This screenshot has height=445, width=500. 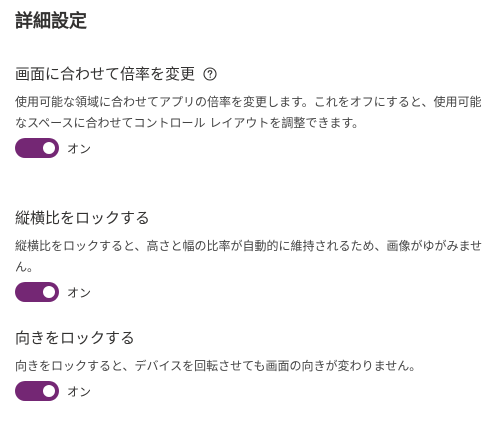 What do you see at coordinates (218, 366) in the screenshot?
I see `lock-orientation-description: 向きをロックすると、デバイスを回転させても画面の向きが変わりません。` at bounding box center [218, 366].